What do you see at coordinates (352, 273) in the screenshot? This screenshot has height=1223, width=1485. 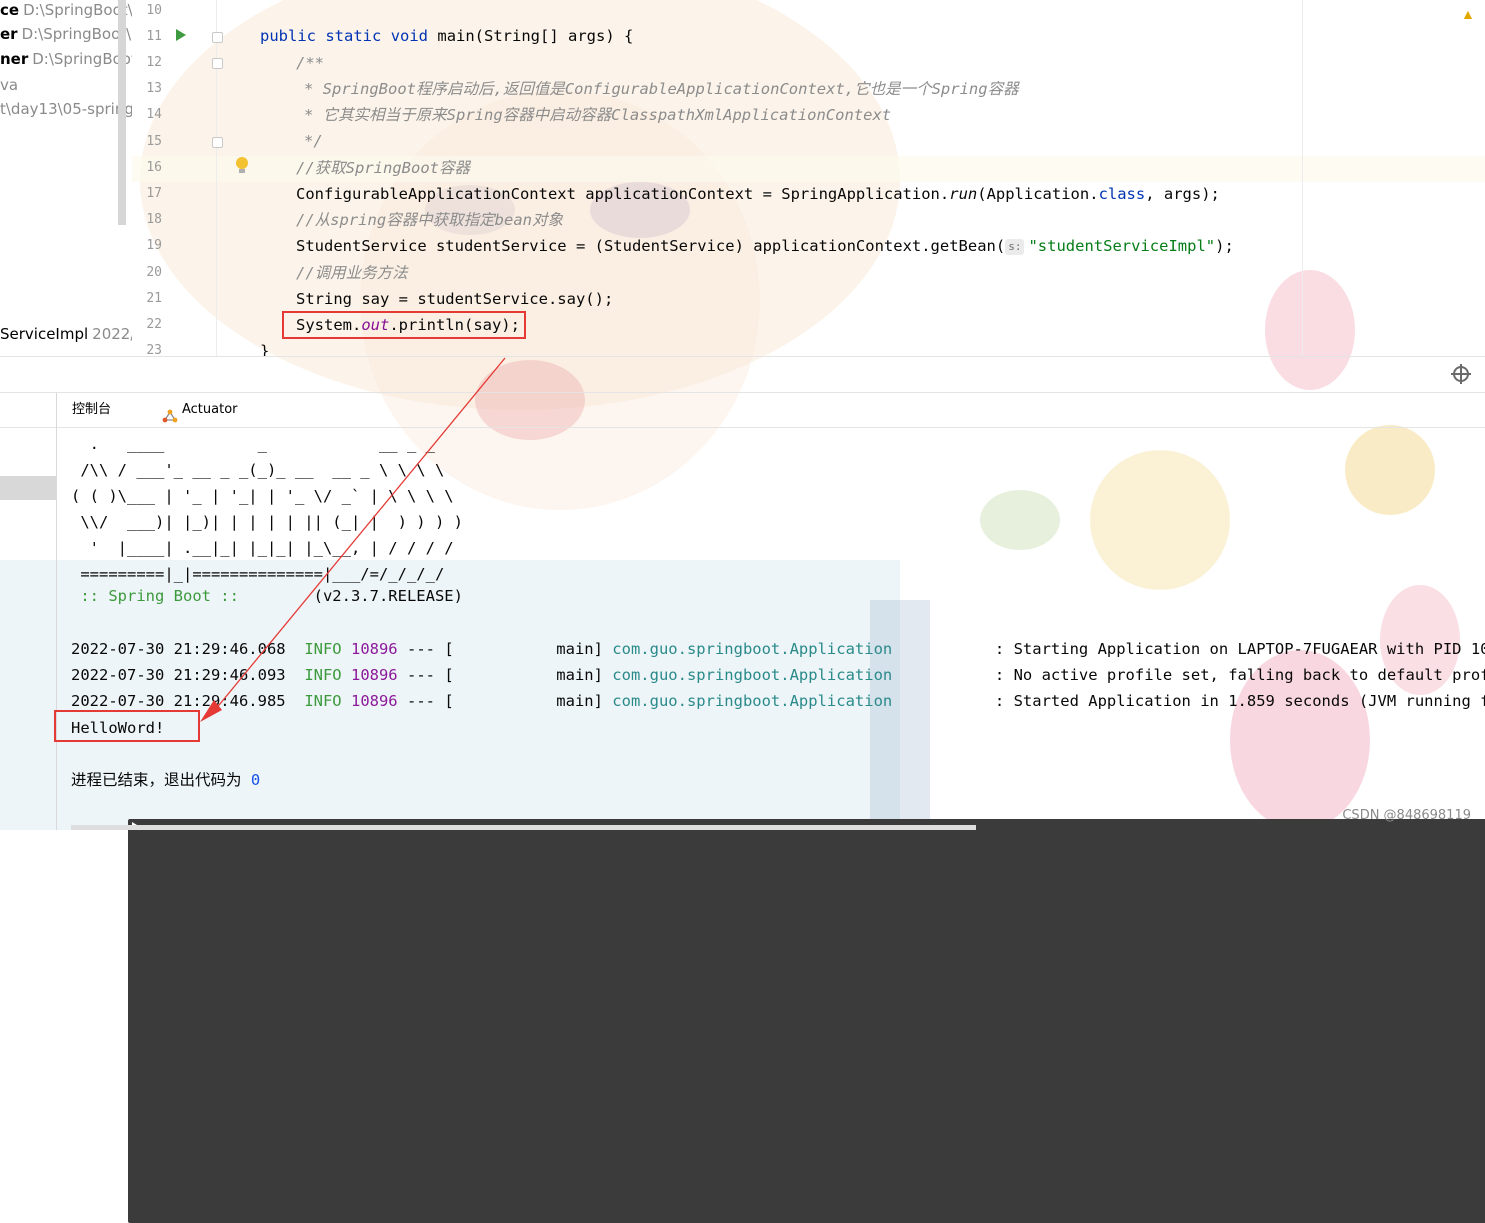 I see `code-line-20: //调用业务方法` at bounding box center [352, 273].